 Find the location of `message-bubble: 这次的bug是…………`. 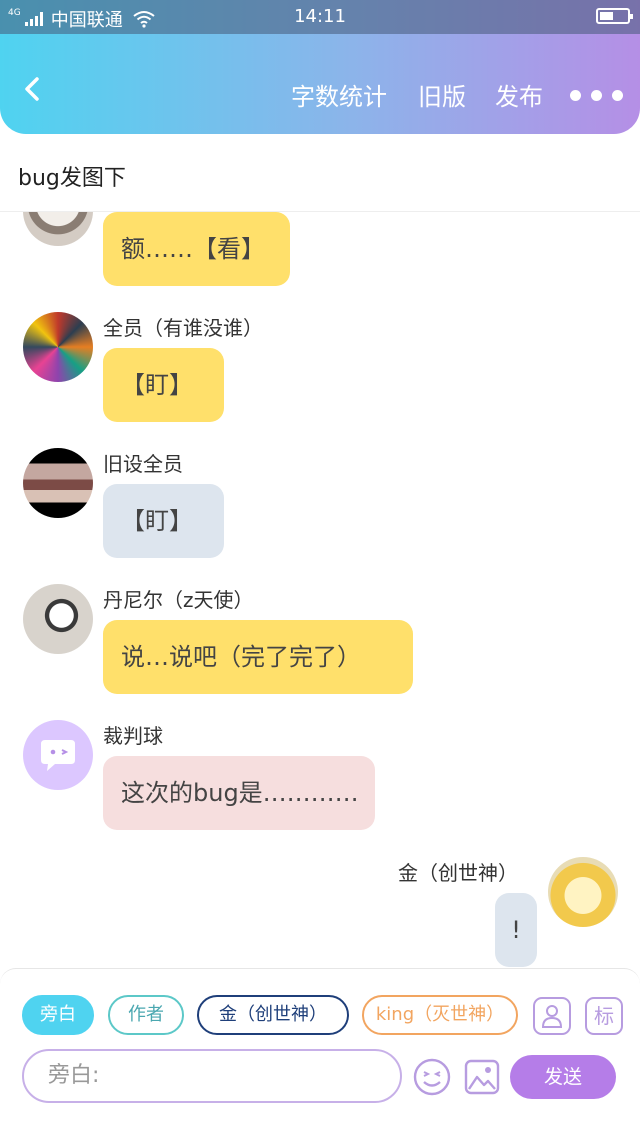

message-bubble: 这次的bug是………… is located at coordinates (239, 793).